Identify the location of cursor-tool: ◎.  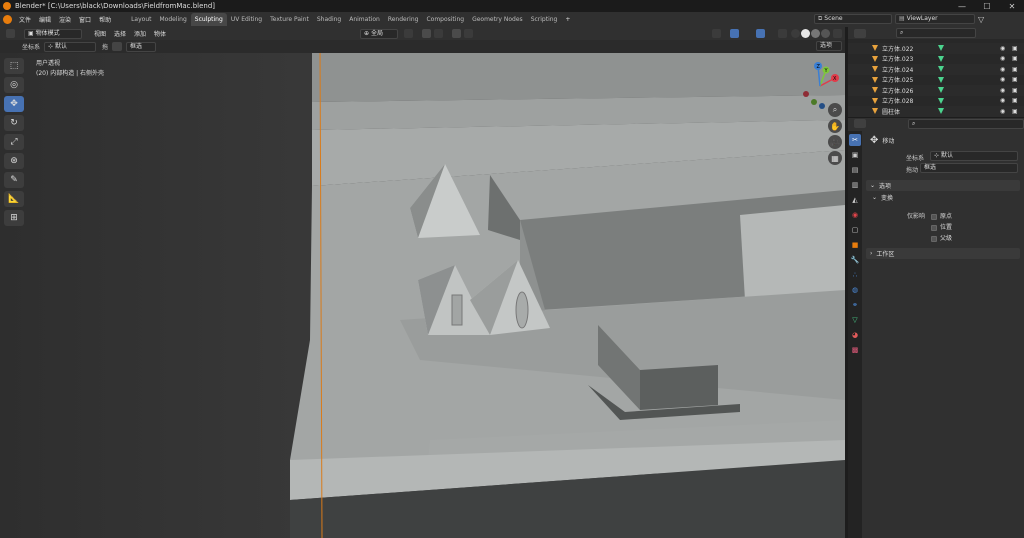
(14, 85).